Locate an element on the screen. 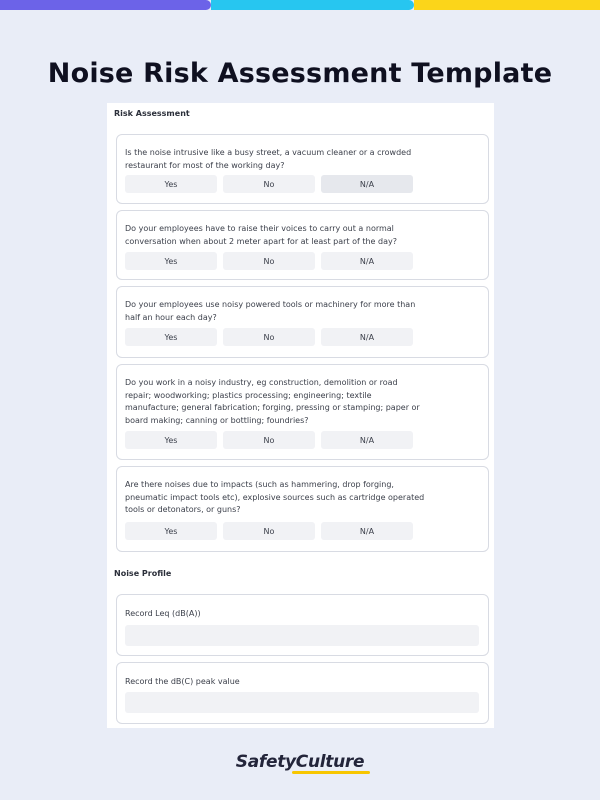 The width and height of the screenshot is (600, 800). brand-name: SafetyCulture is located at coordinates (302, 763).